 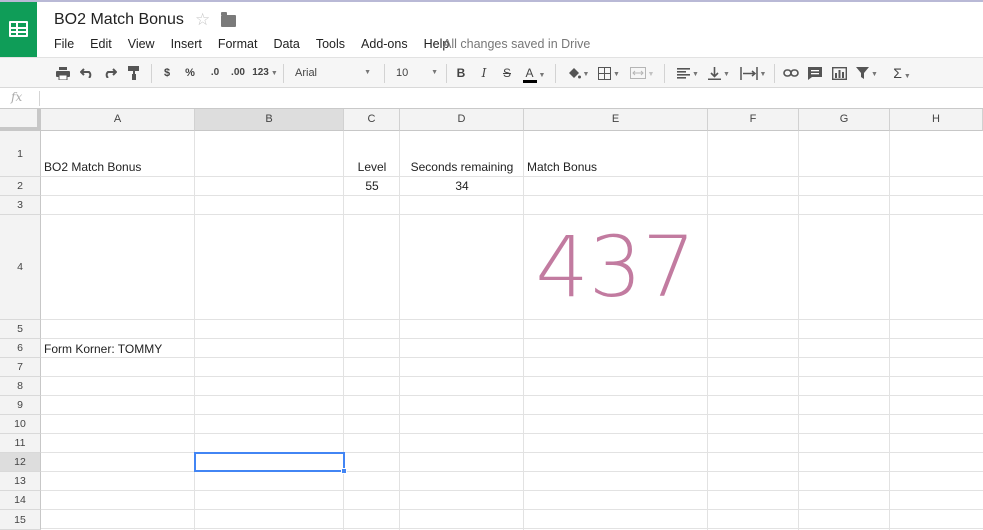 What do you see at coordinates (462, 167) in the screenshot?
I see `cell-d1: Seconds remaining` at bounding box center [462, 167].